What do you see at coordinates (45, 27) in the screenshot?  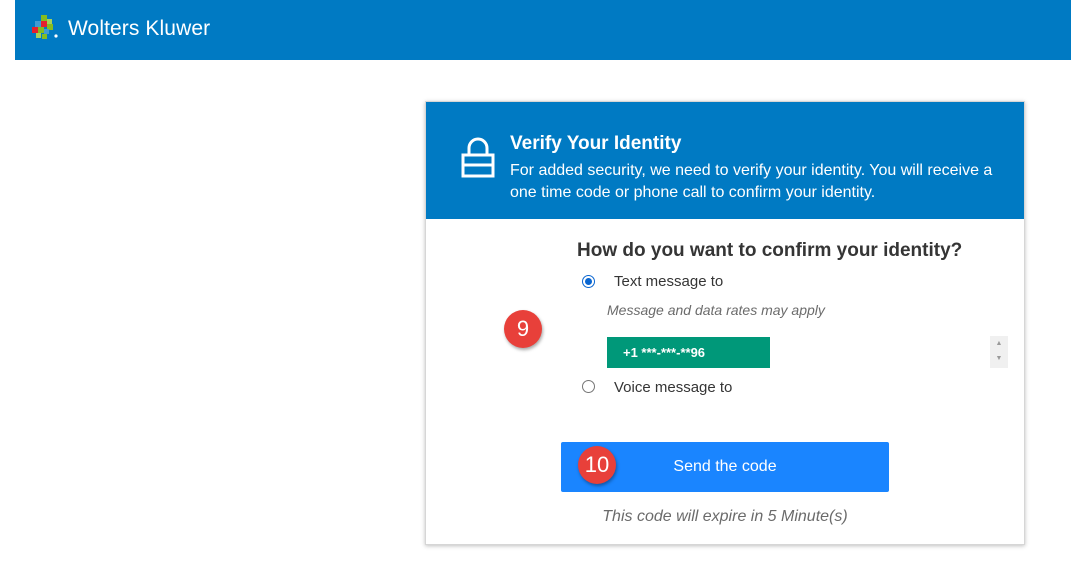 I see `logo-mark-icon` at bounding box center [45, 27].